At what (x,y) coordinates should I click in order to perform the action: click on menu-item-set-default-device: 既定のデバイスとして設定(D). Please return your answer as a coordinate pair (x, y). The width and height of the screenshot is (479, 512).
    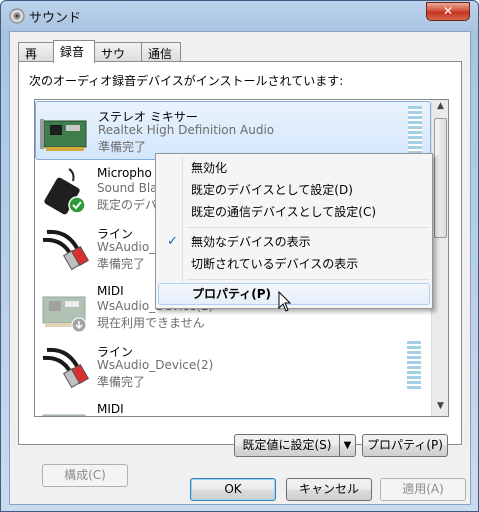
    Looking at the image, I should click on (294, 190).